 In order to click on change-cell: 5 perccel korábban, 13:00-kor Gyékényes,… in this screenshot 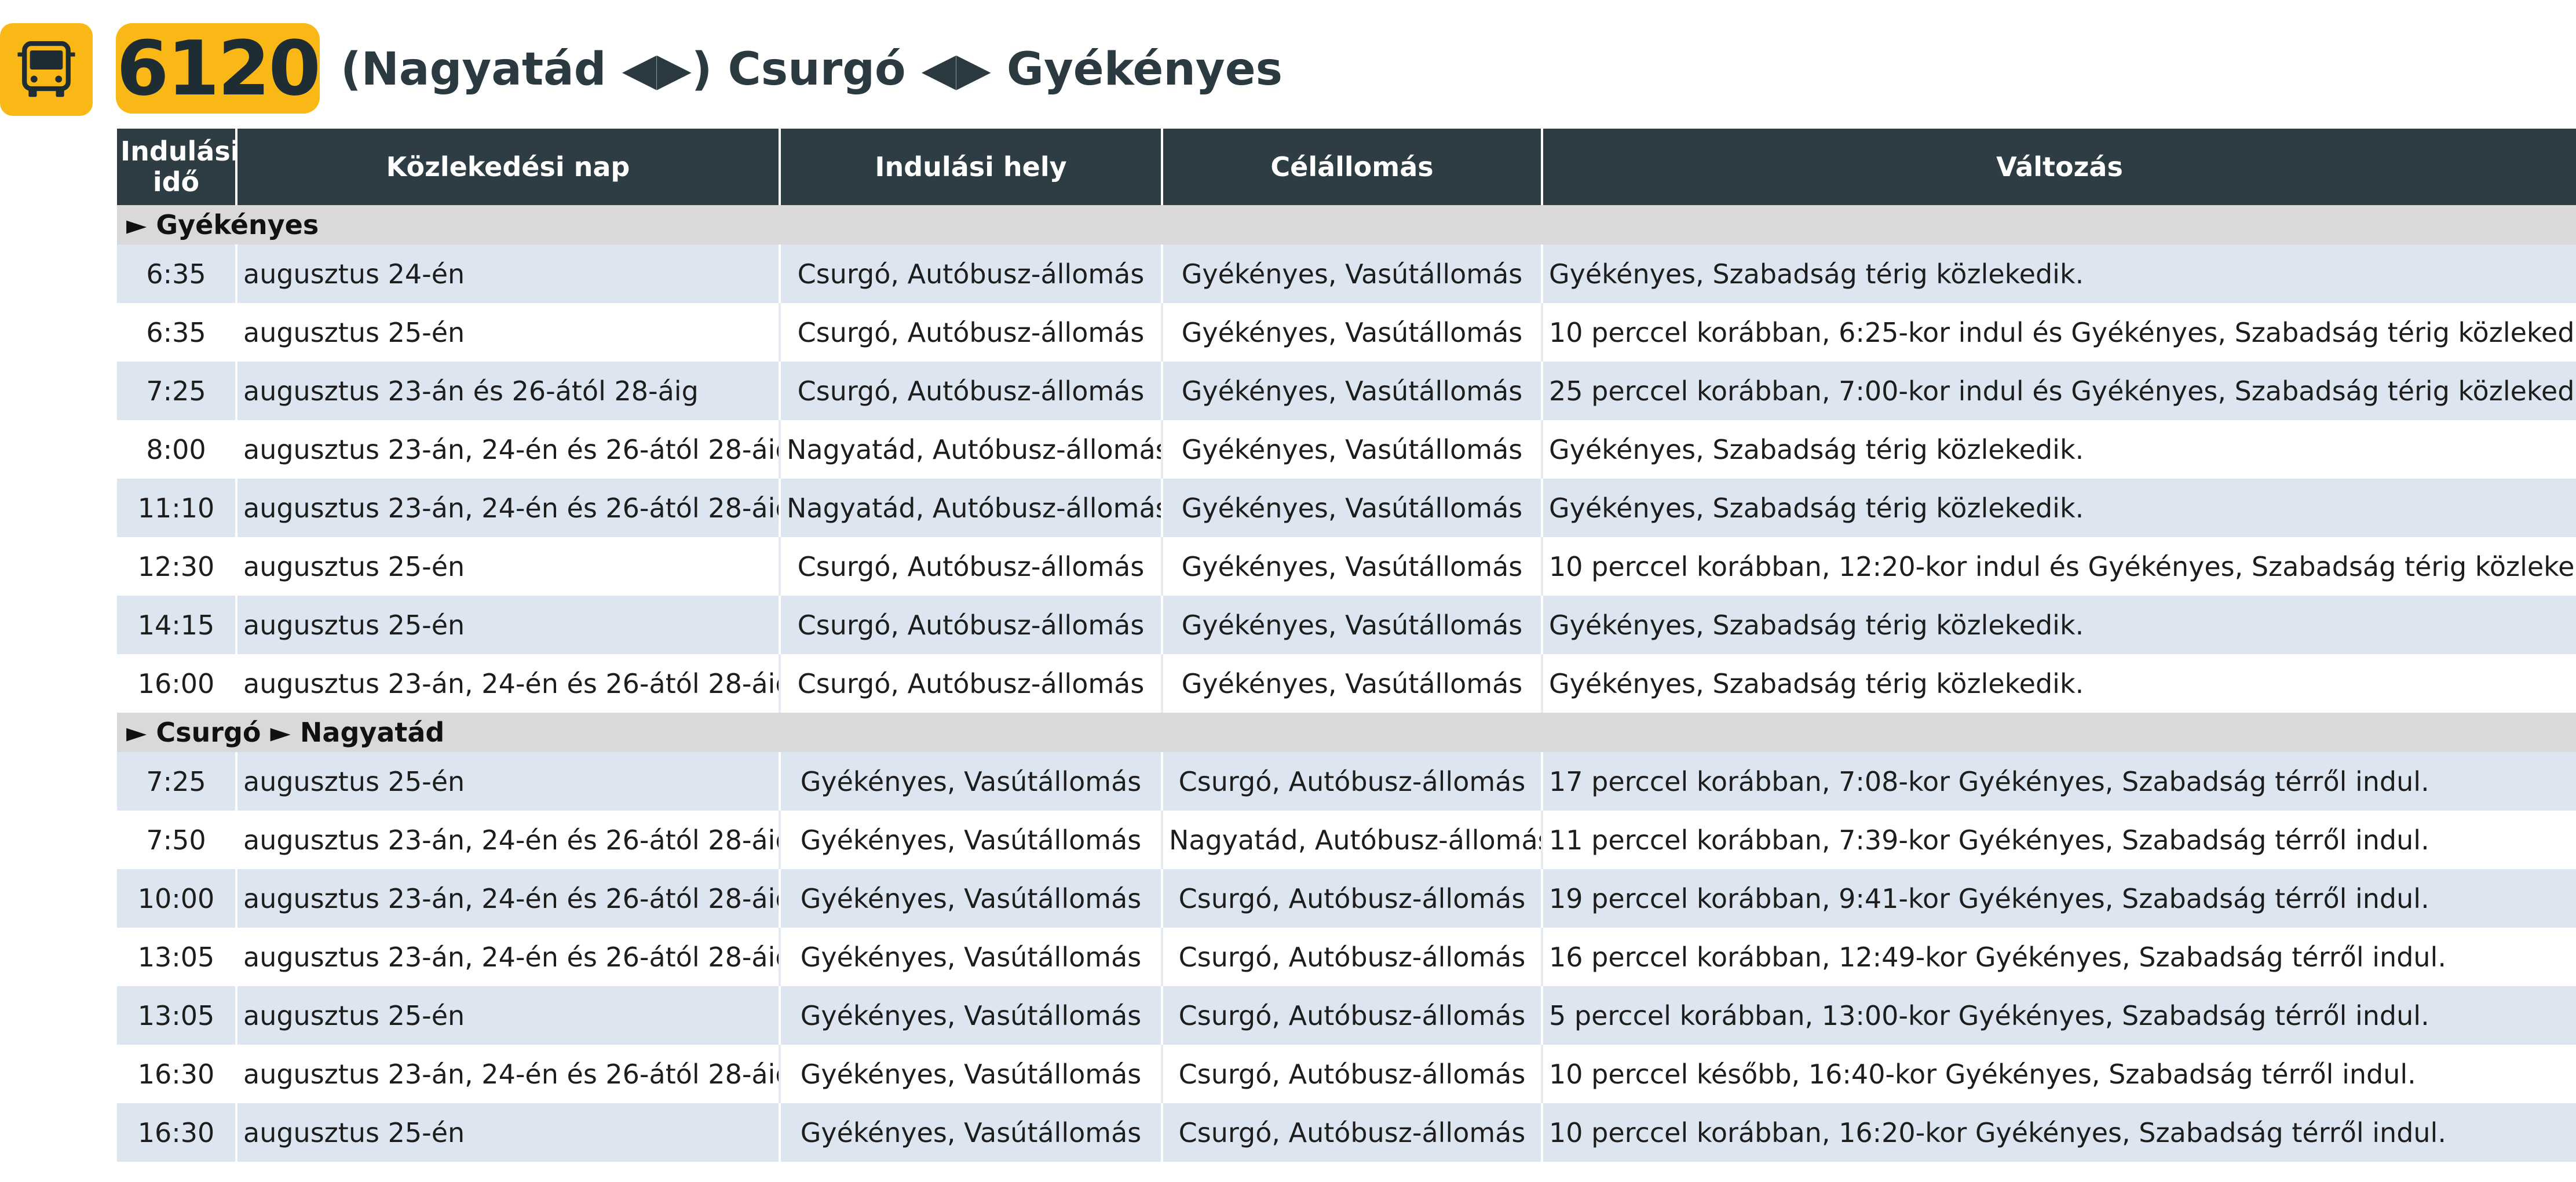, I will do `click(2059, 1016)`.